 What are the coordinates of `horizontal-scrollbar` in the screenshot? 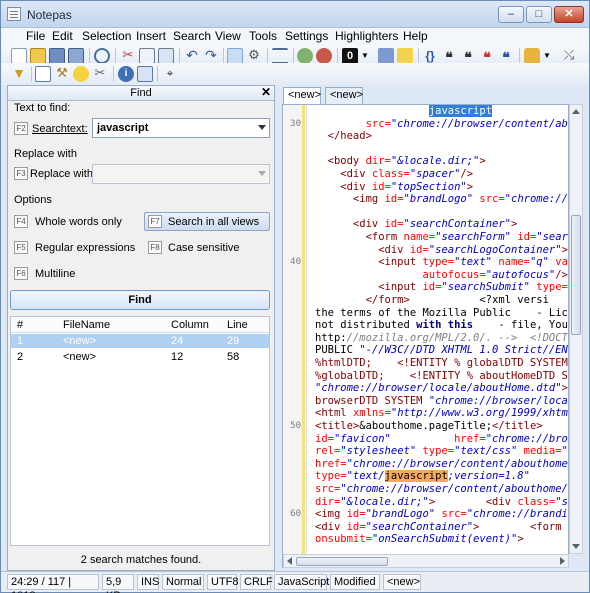 It's located at (426, 561).